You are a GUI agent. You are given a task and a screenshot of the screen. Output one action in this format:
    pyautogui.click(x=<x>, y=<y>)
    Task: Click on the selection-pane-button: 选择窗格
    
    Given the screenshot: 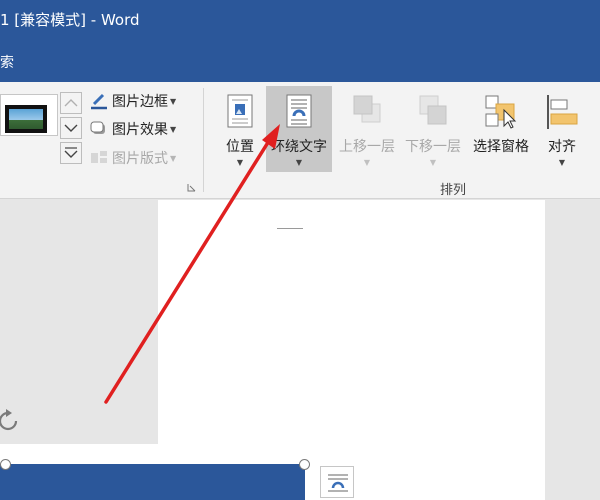 What is the action you would take?
    pyautogui.click(x=501, y=129)
    